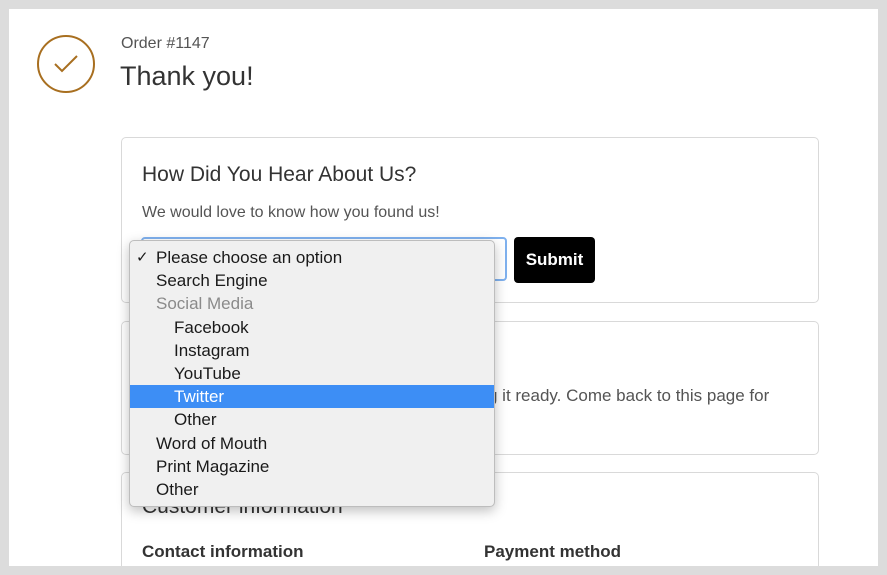  Describe the element at coordinates (142, 257) in the screenshot. I see `checkmark-icon: ✓` at that location.